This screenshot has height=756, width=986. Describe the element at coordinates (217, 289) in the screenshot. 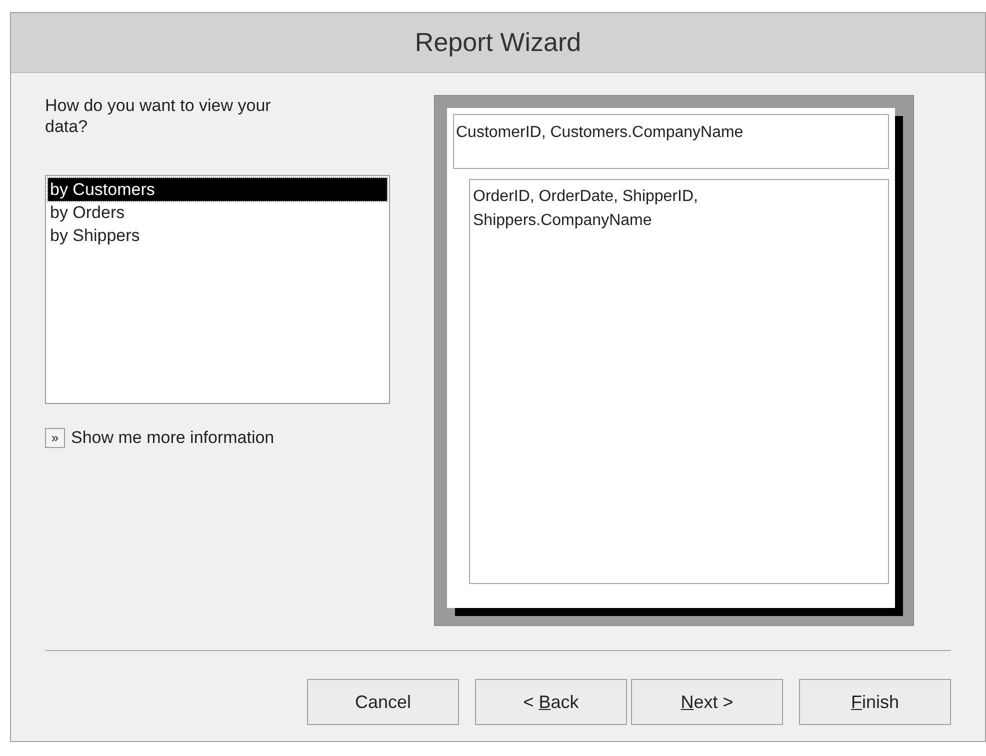

I see `view-listbox: by Customers by Orders by Shippers` at that location.